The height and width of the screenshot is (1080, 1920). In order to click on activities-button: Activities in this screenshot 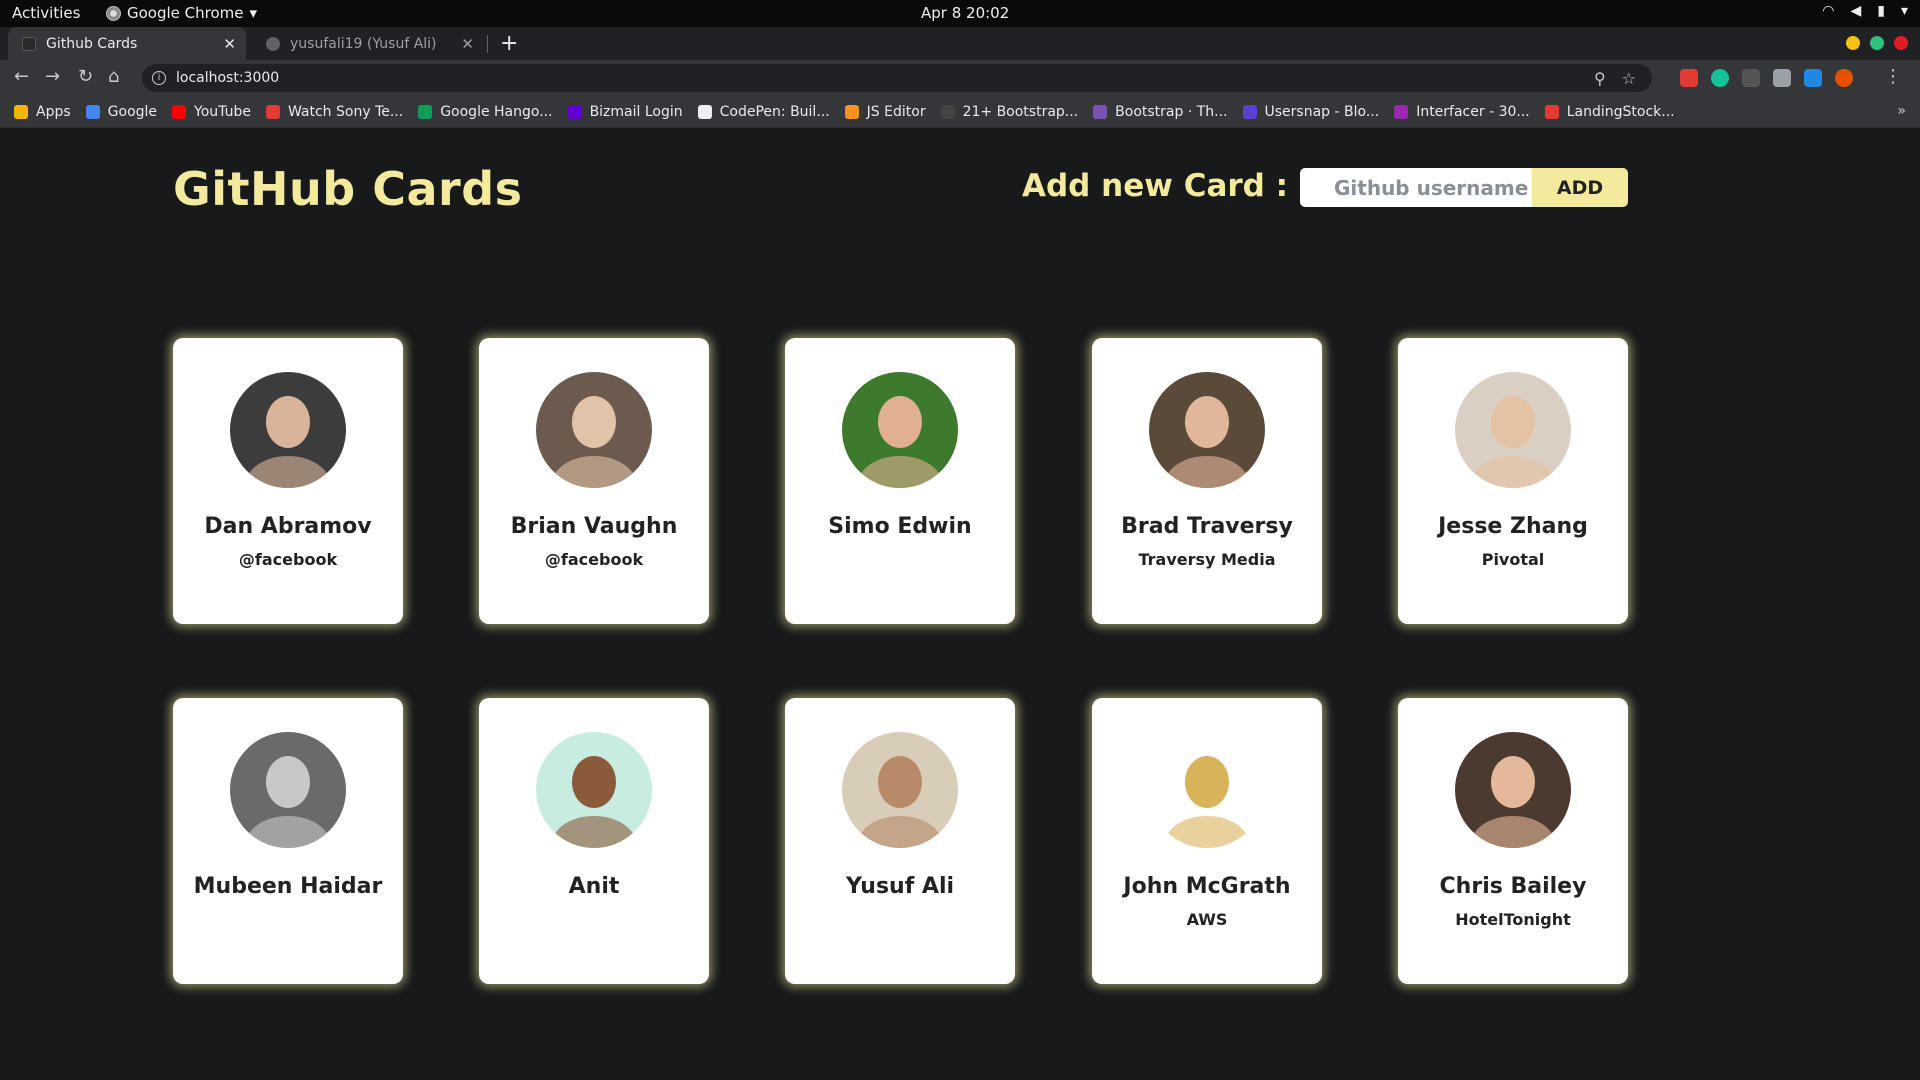, I will do `click(46, 13)`.